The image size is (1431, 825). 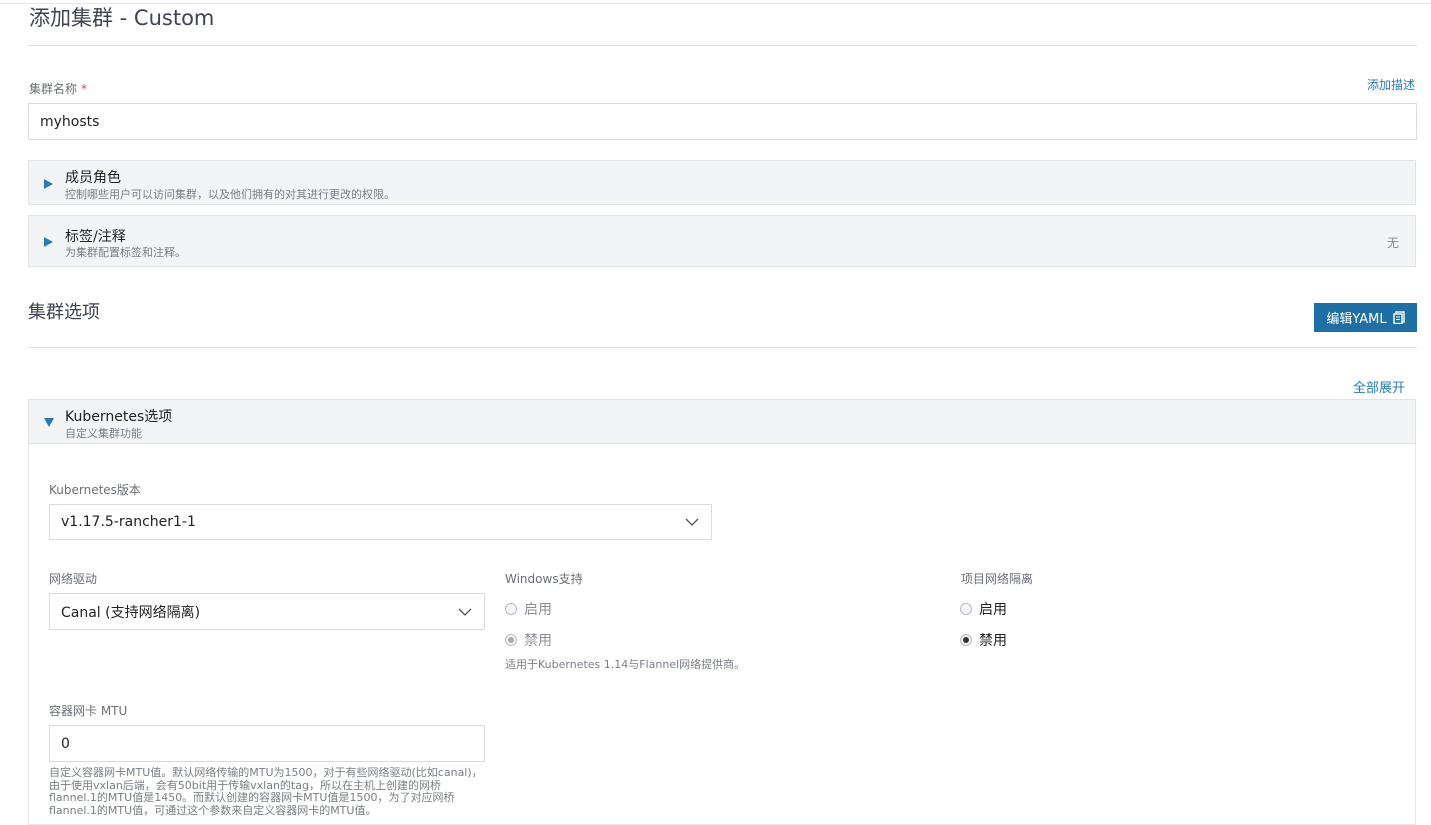 What do you see at coordinates (128, 522) in the screenshot?
I see `k8s-version-value: v1.17.5-rancher1-1` at bounding box center [128, 522].